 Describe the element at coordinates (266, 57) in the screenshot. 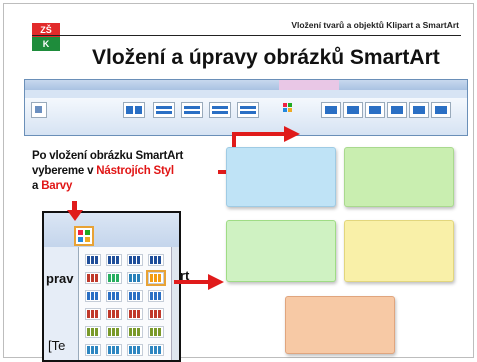

I see `slide-title: Vložení a úpravy obrázků SmartArt` at that location.